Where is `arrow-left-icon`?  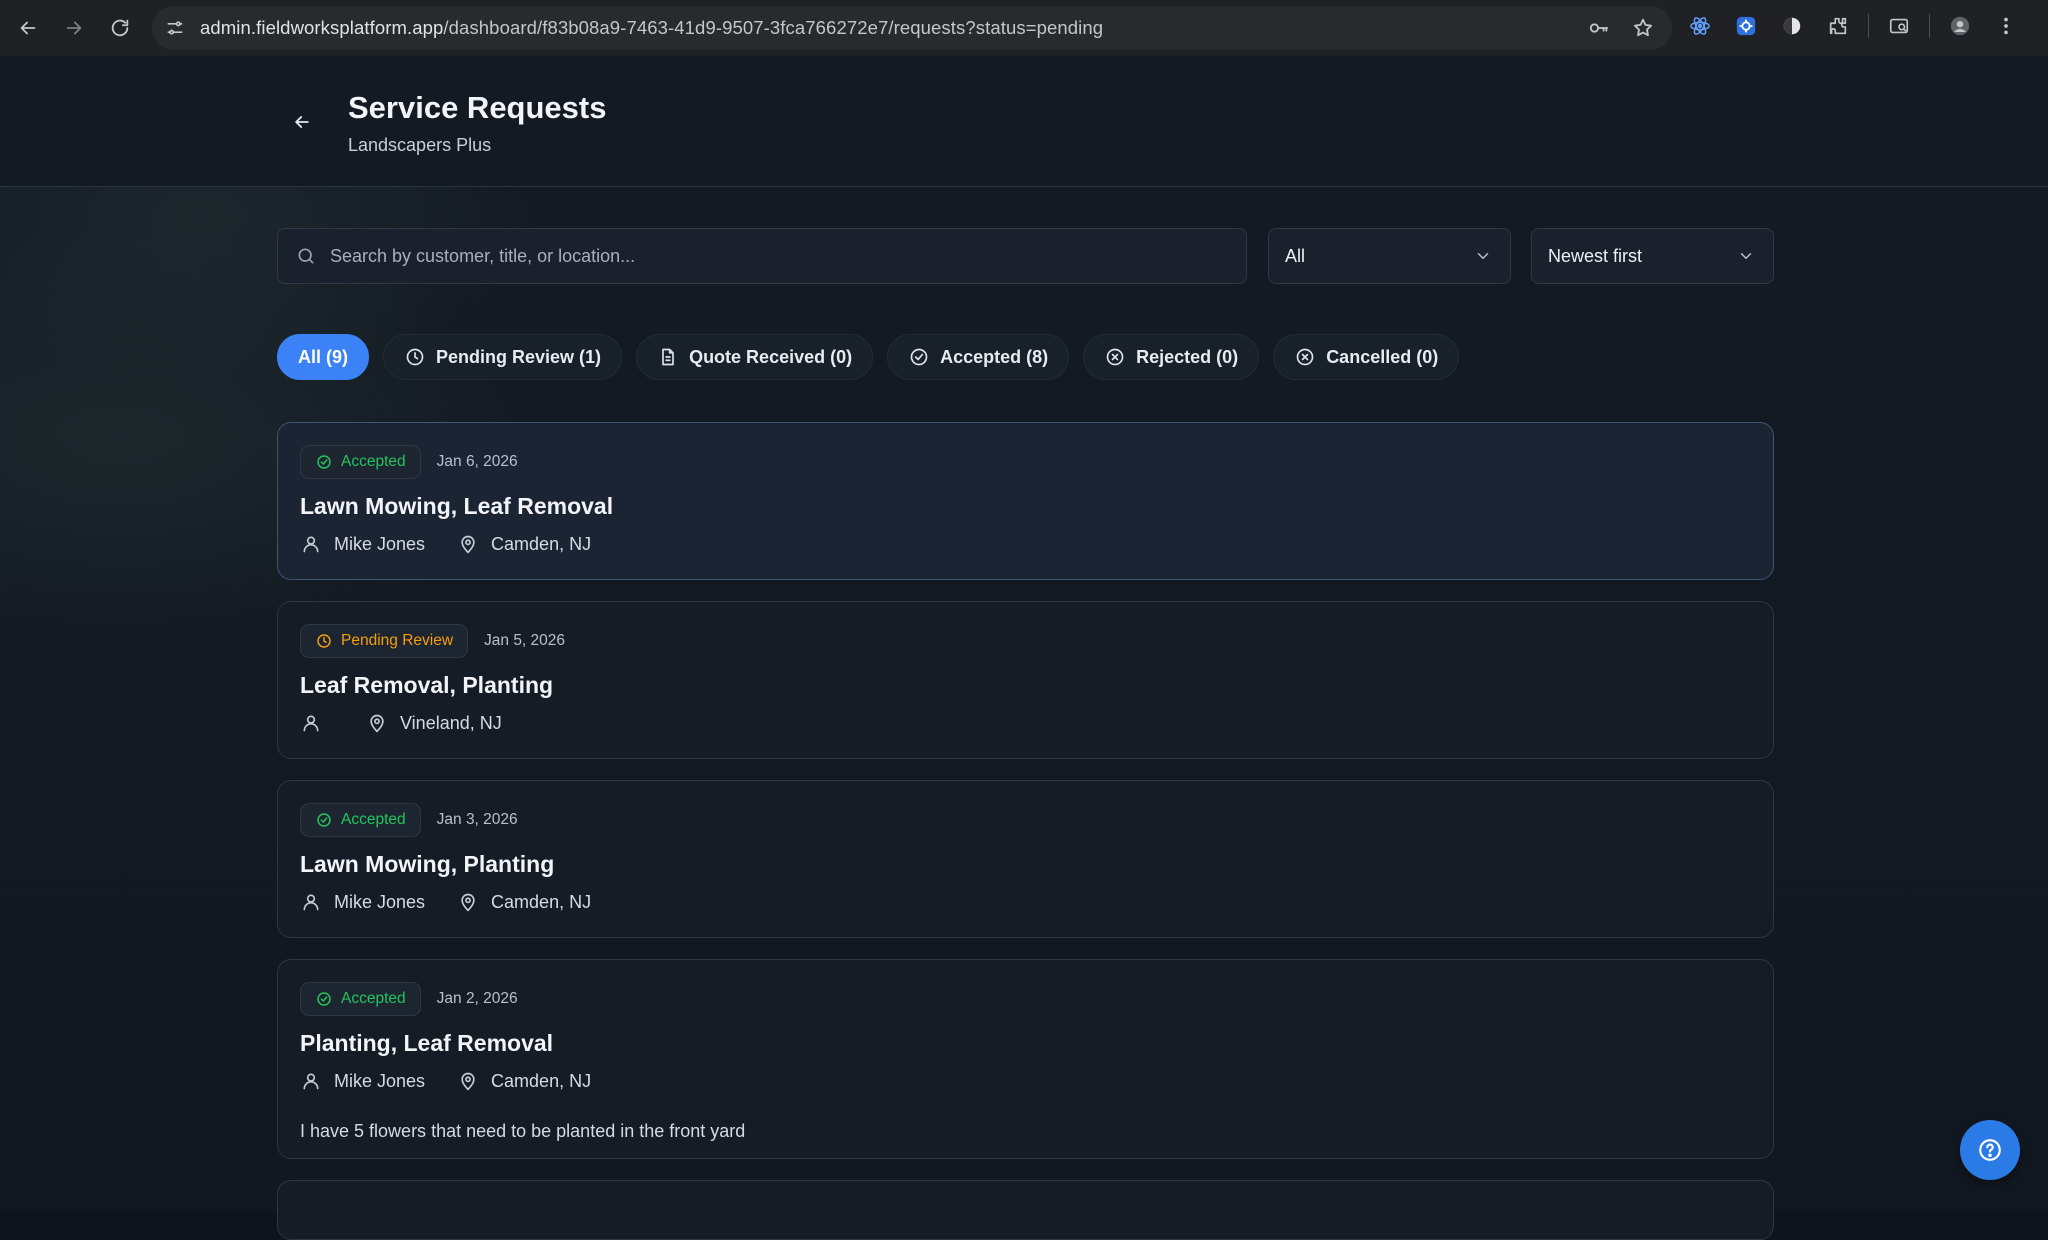
arrow-left-icon is located at coordinates (302, 122).